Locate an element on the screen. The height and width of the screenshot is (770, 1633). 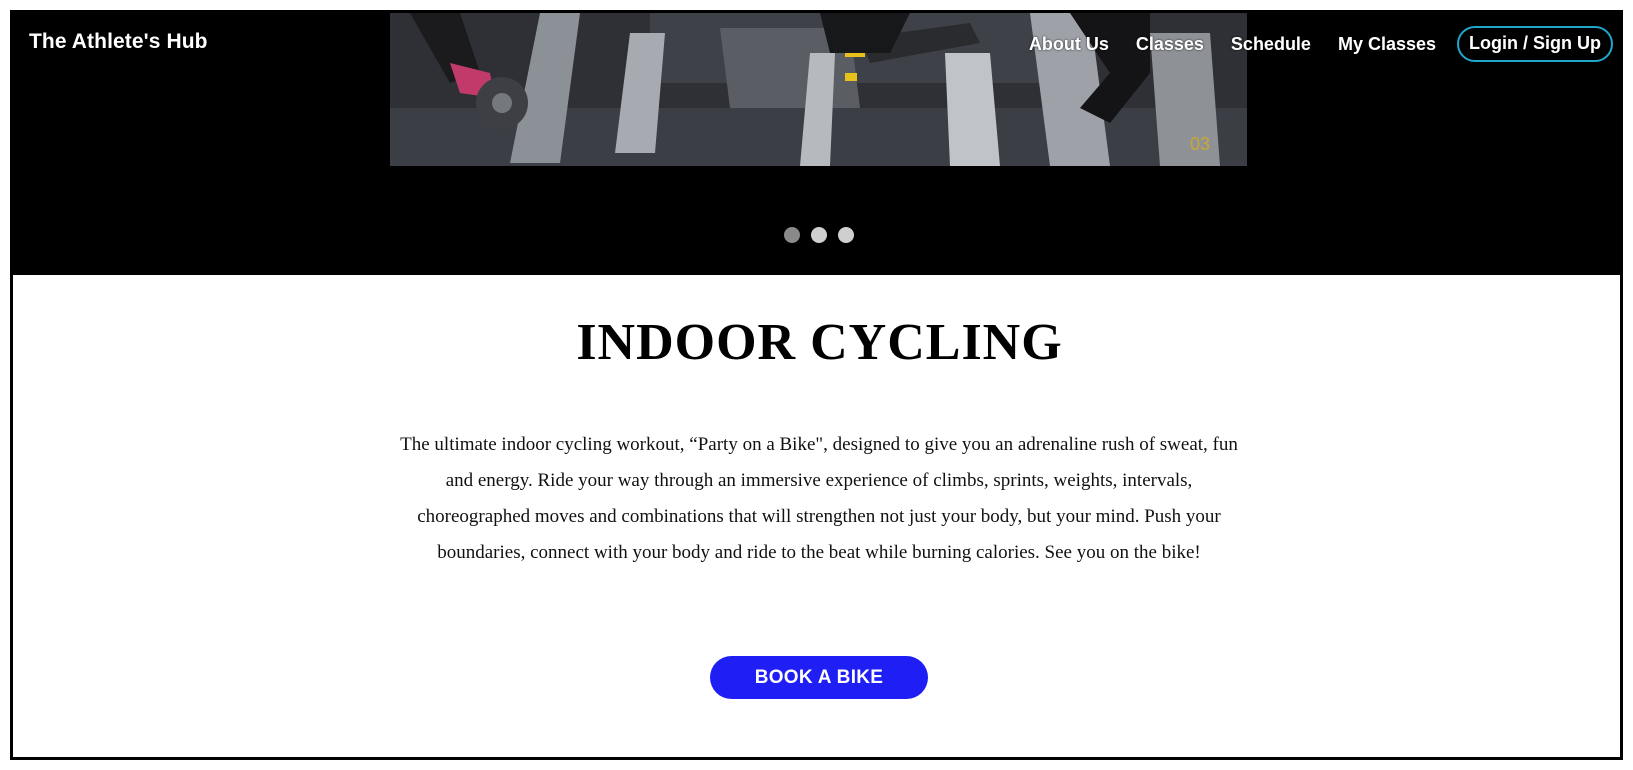
nav-about-us: About Us is located at coordinates (1069, 44).